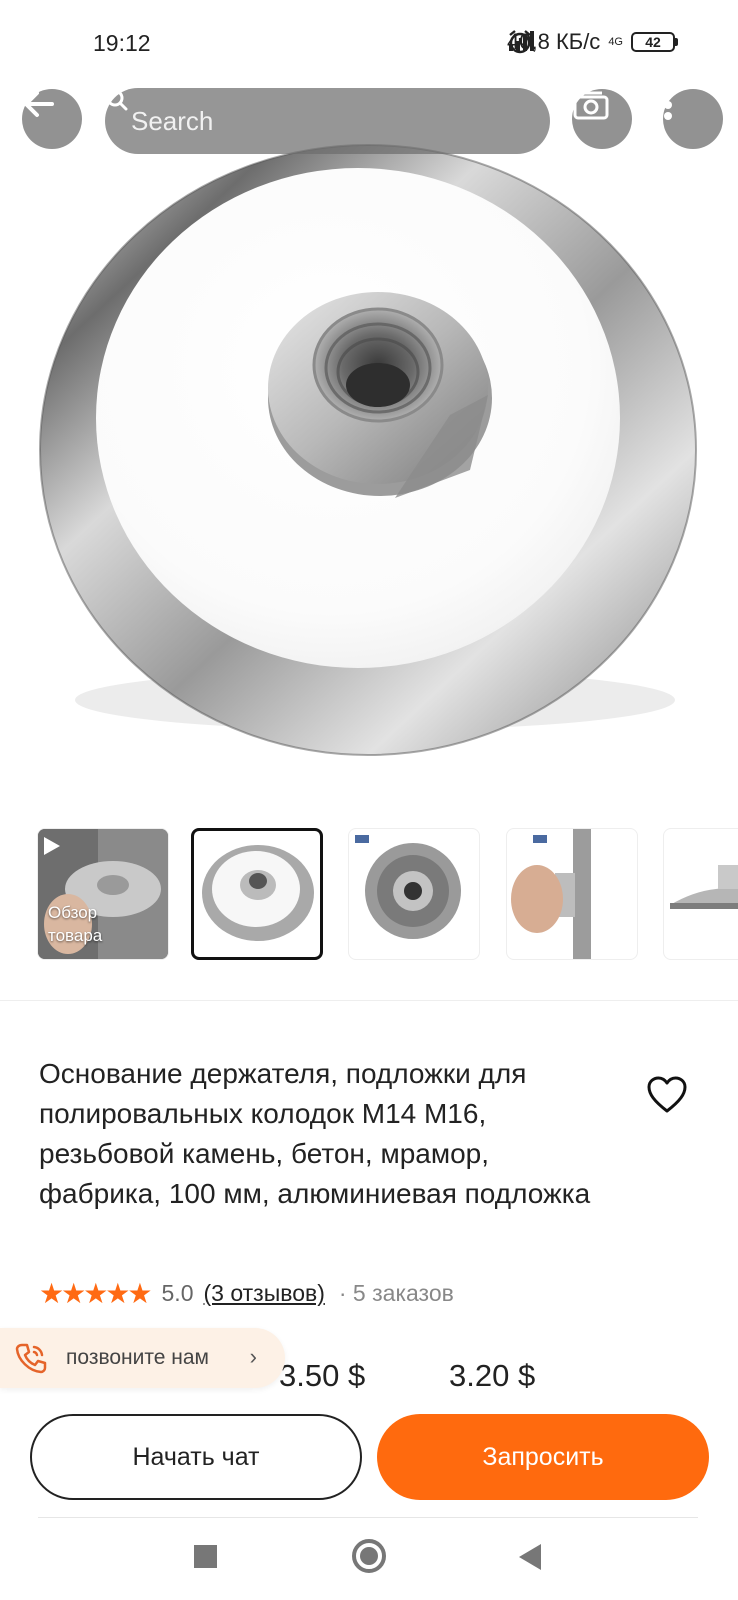  Describe the element at coordinates (615, 41) in the screenshot. I see `network-type: 4G` at that location.